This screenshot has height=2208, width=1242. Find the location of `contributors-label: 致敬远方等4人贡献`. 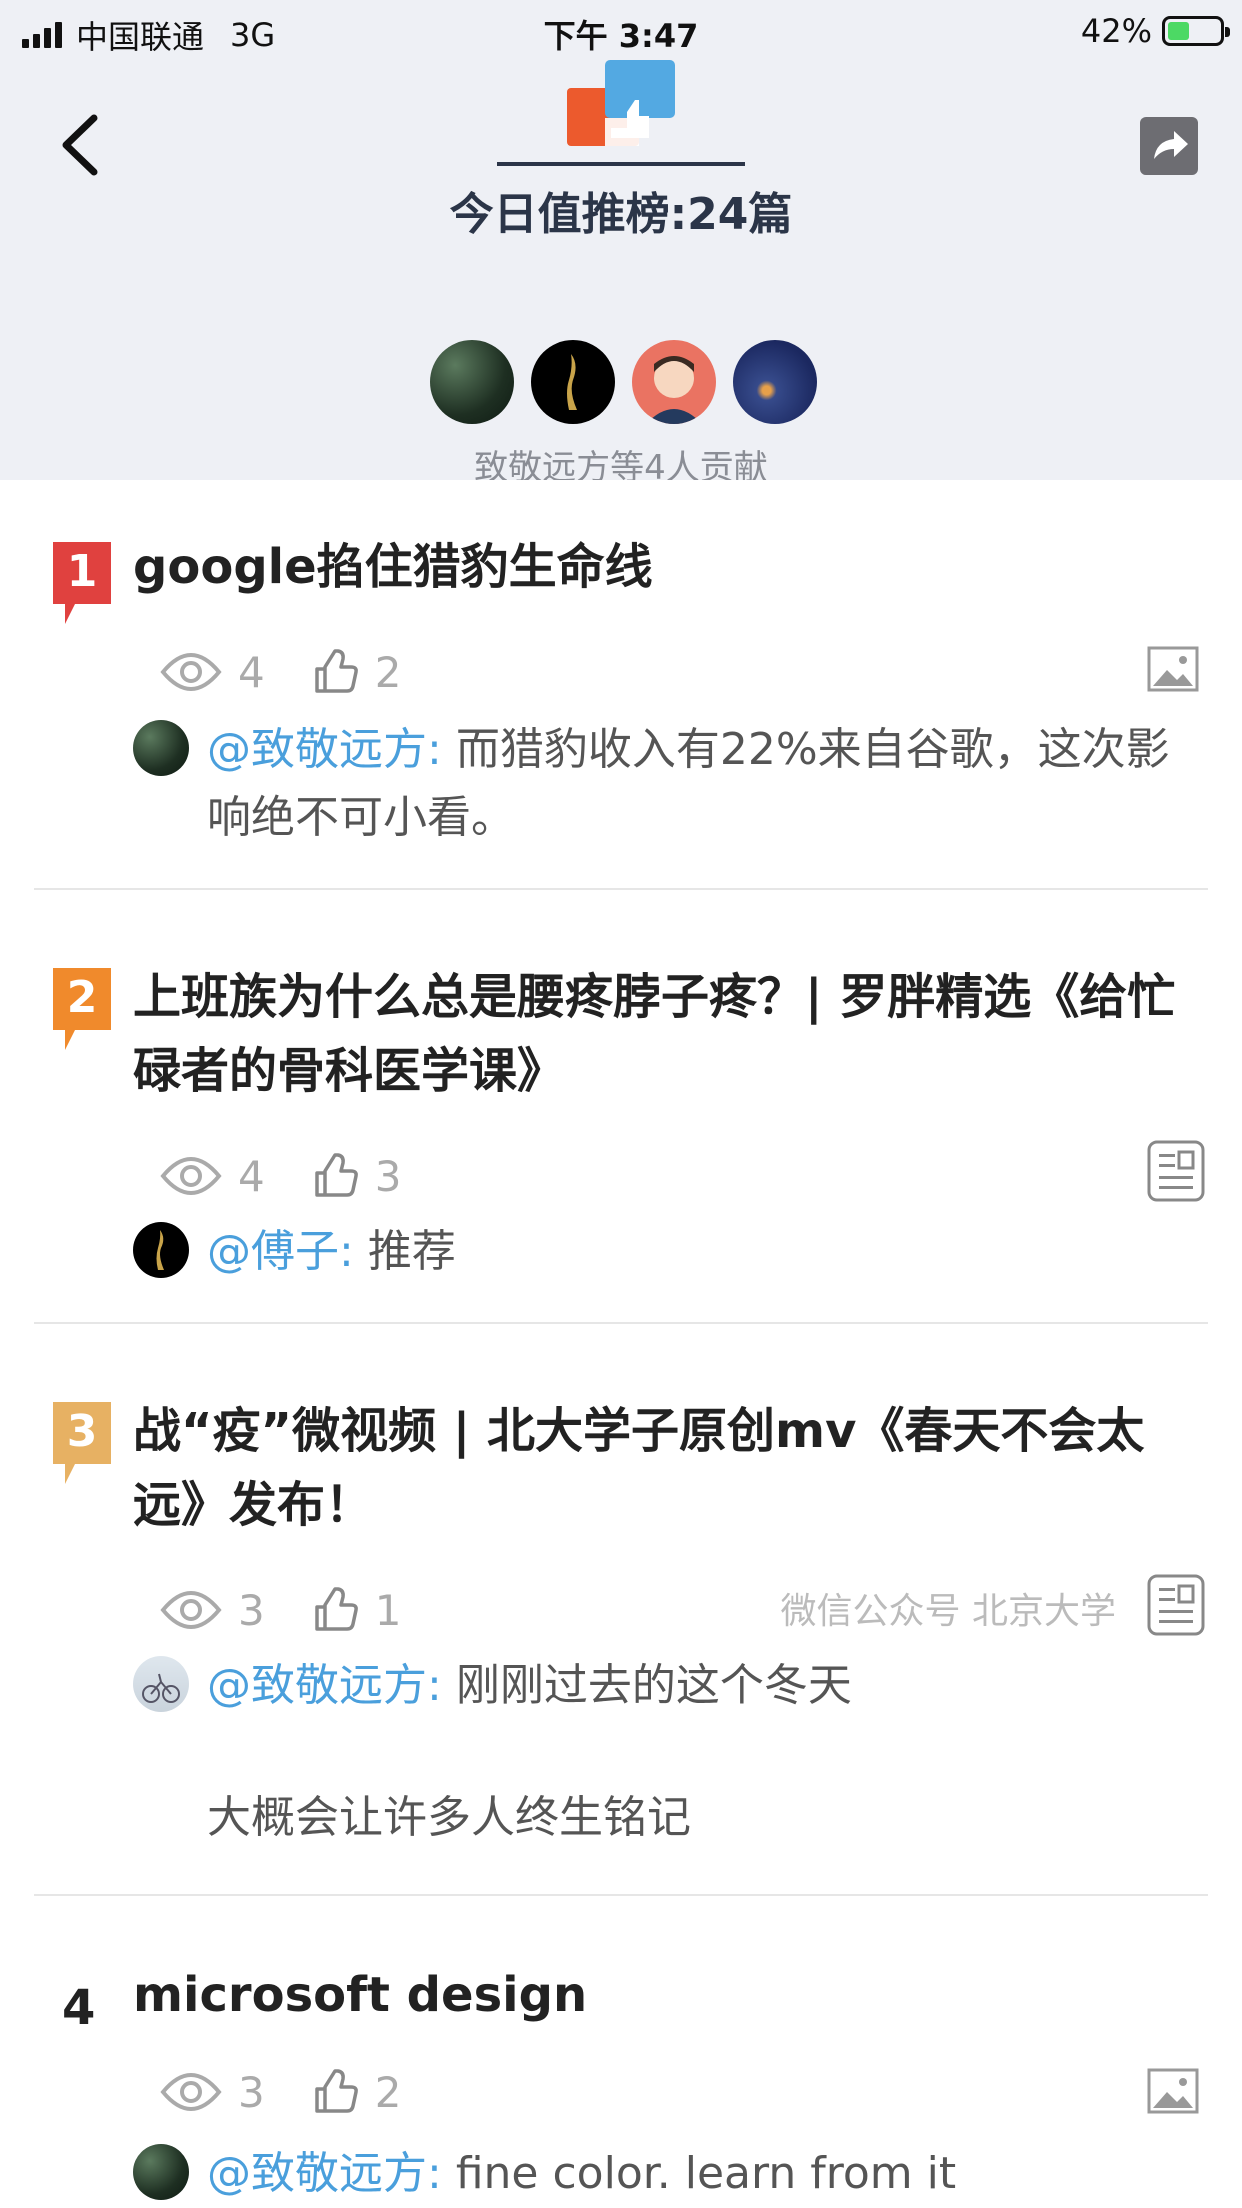

contributors-label: 致敬远方等4人贡献 is located at coordinates (621, 464).